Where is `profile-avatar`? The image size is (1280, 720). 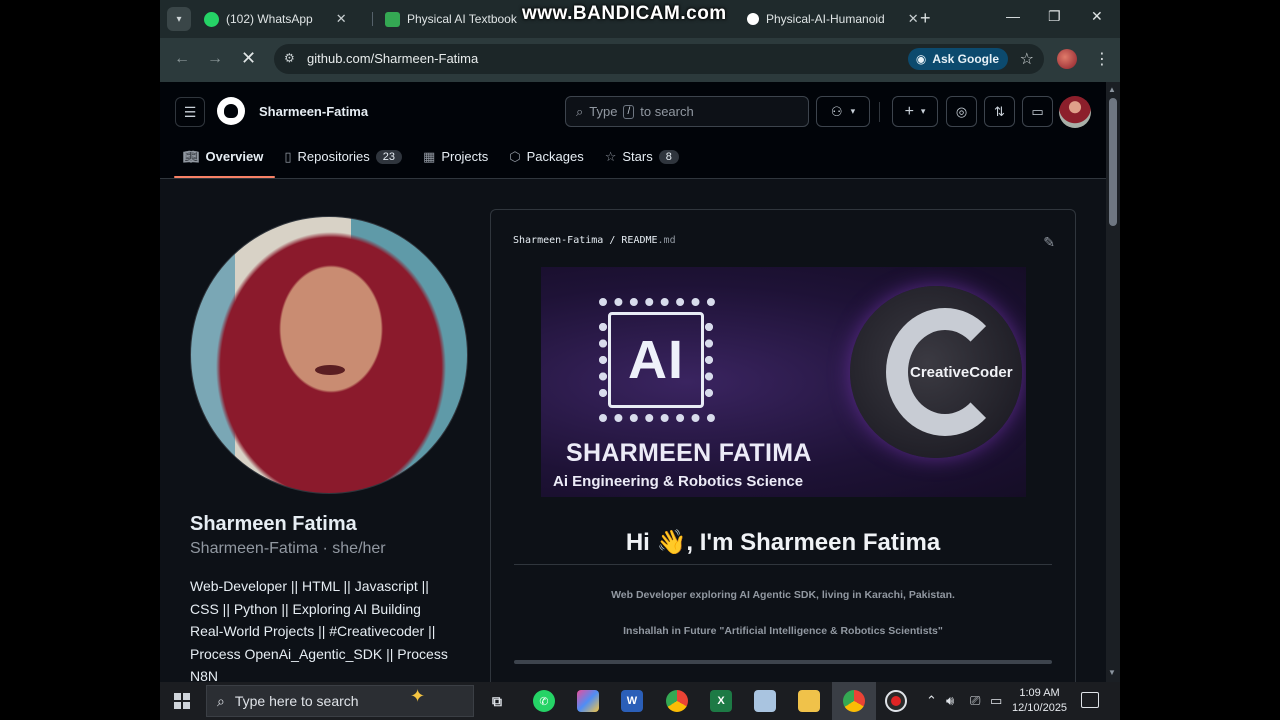
profile-avatar is located at coordinates (329, 355).